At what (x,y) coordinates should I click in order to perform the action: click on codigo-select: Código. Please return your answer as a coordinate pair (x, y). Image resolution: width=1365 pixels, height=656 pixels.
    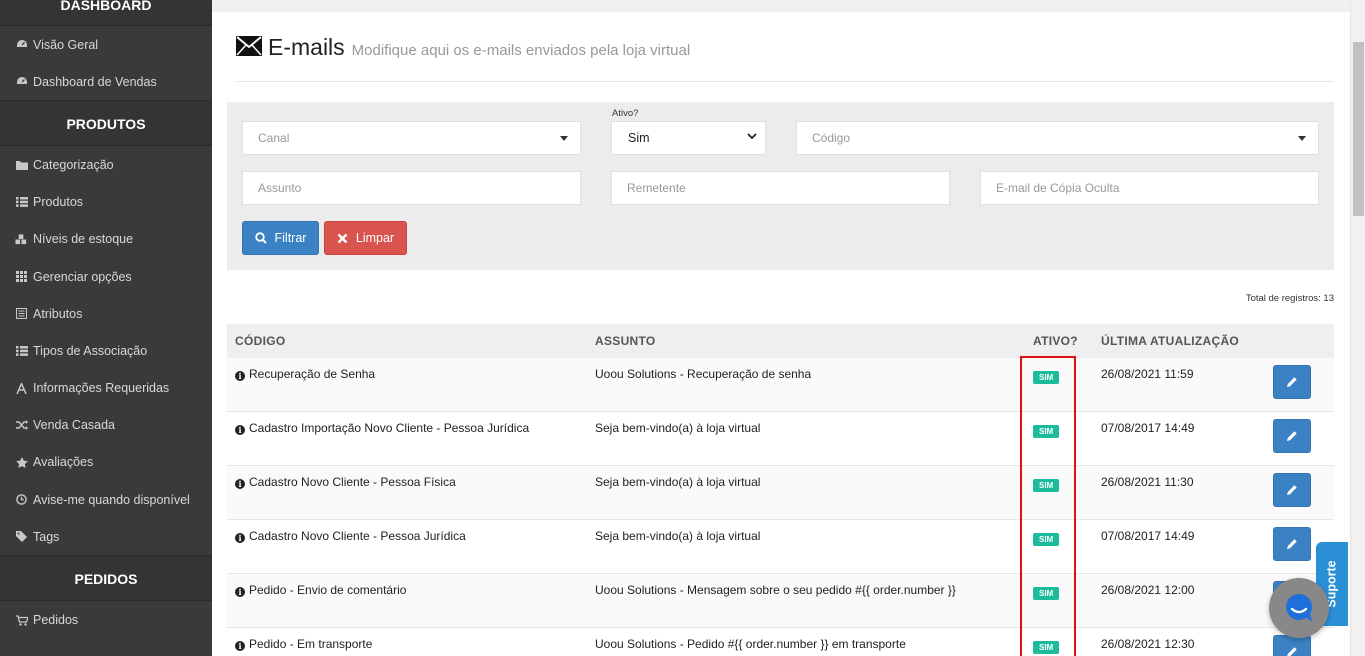
    Looking at the image, I should click on (1057, 138).